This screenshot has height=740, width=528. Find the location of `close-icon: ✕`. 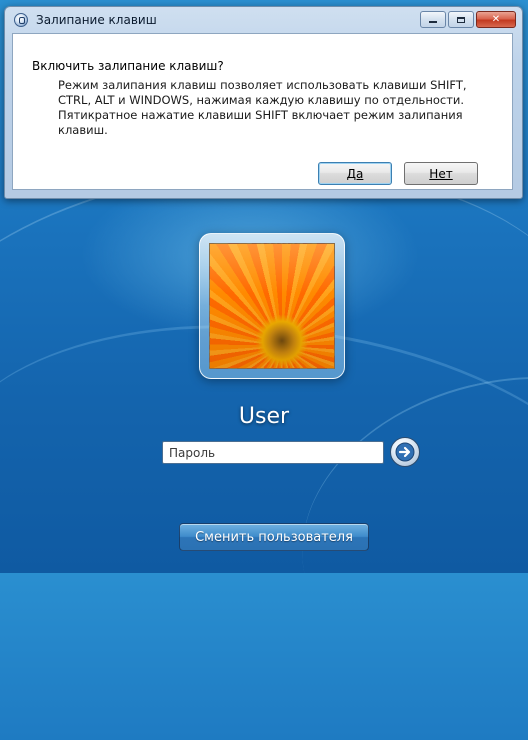

close-icon: ✕ is located at coordinates (496, 19).